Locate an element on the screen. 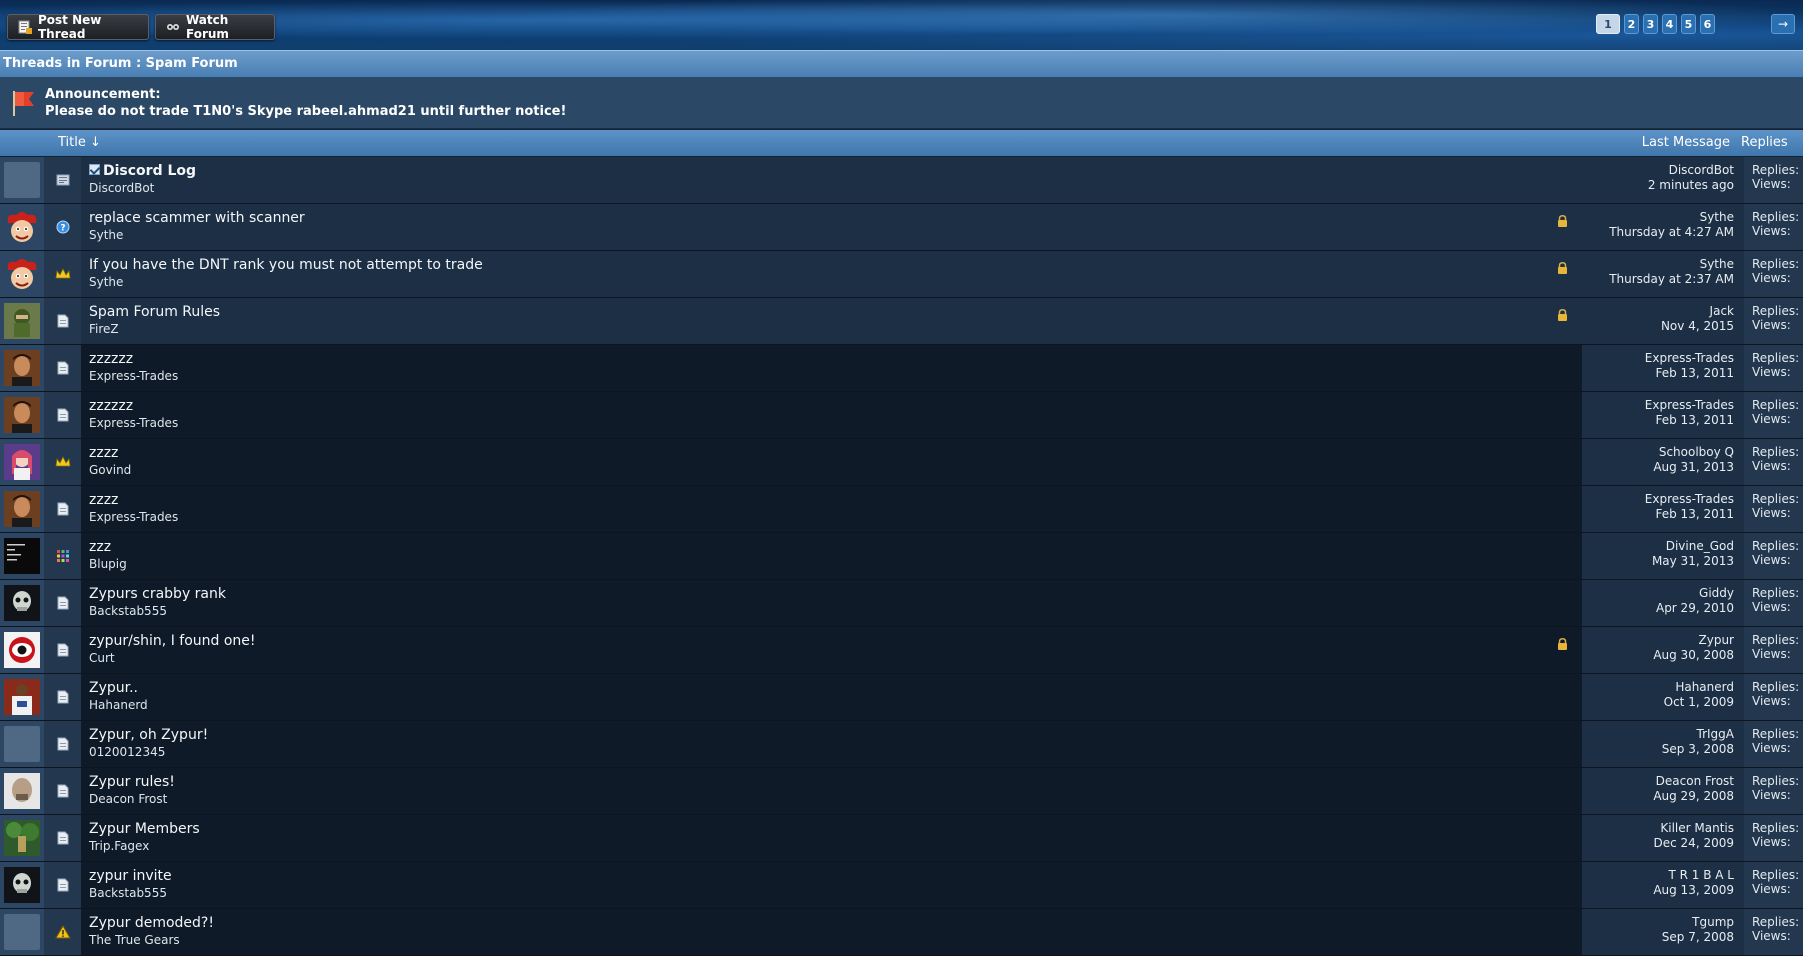 The height and width of the screenshot is (956, 1803). last-message-user: Divine_God is located at coordinates (1663, 546).